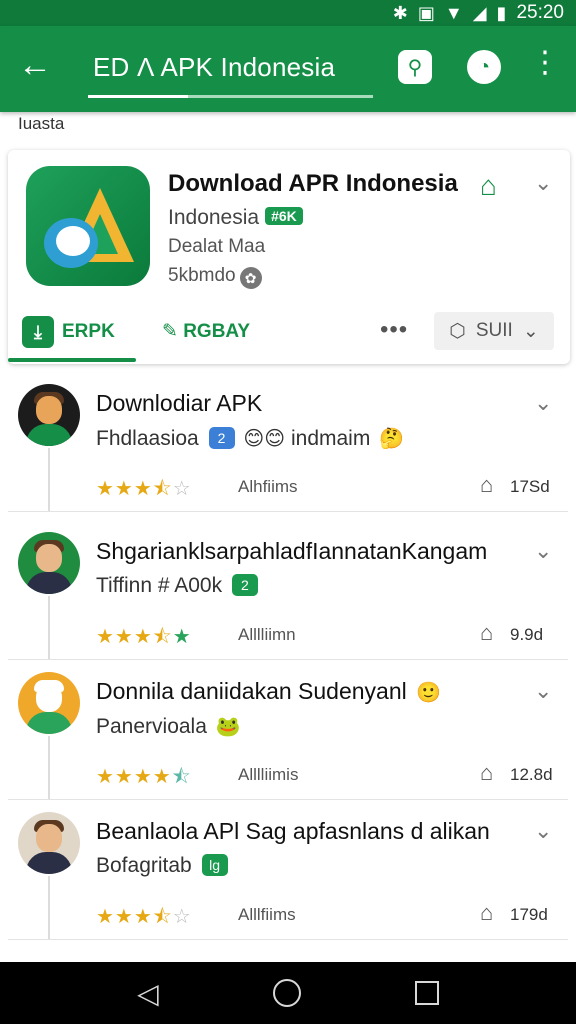  I want to click on list-item-subtitle: Bofagritab lg, so click(162, 866).